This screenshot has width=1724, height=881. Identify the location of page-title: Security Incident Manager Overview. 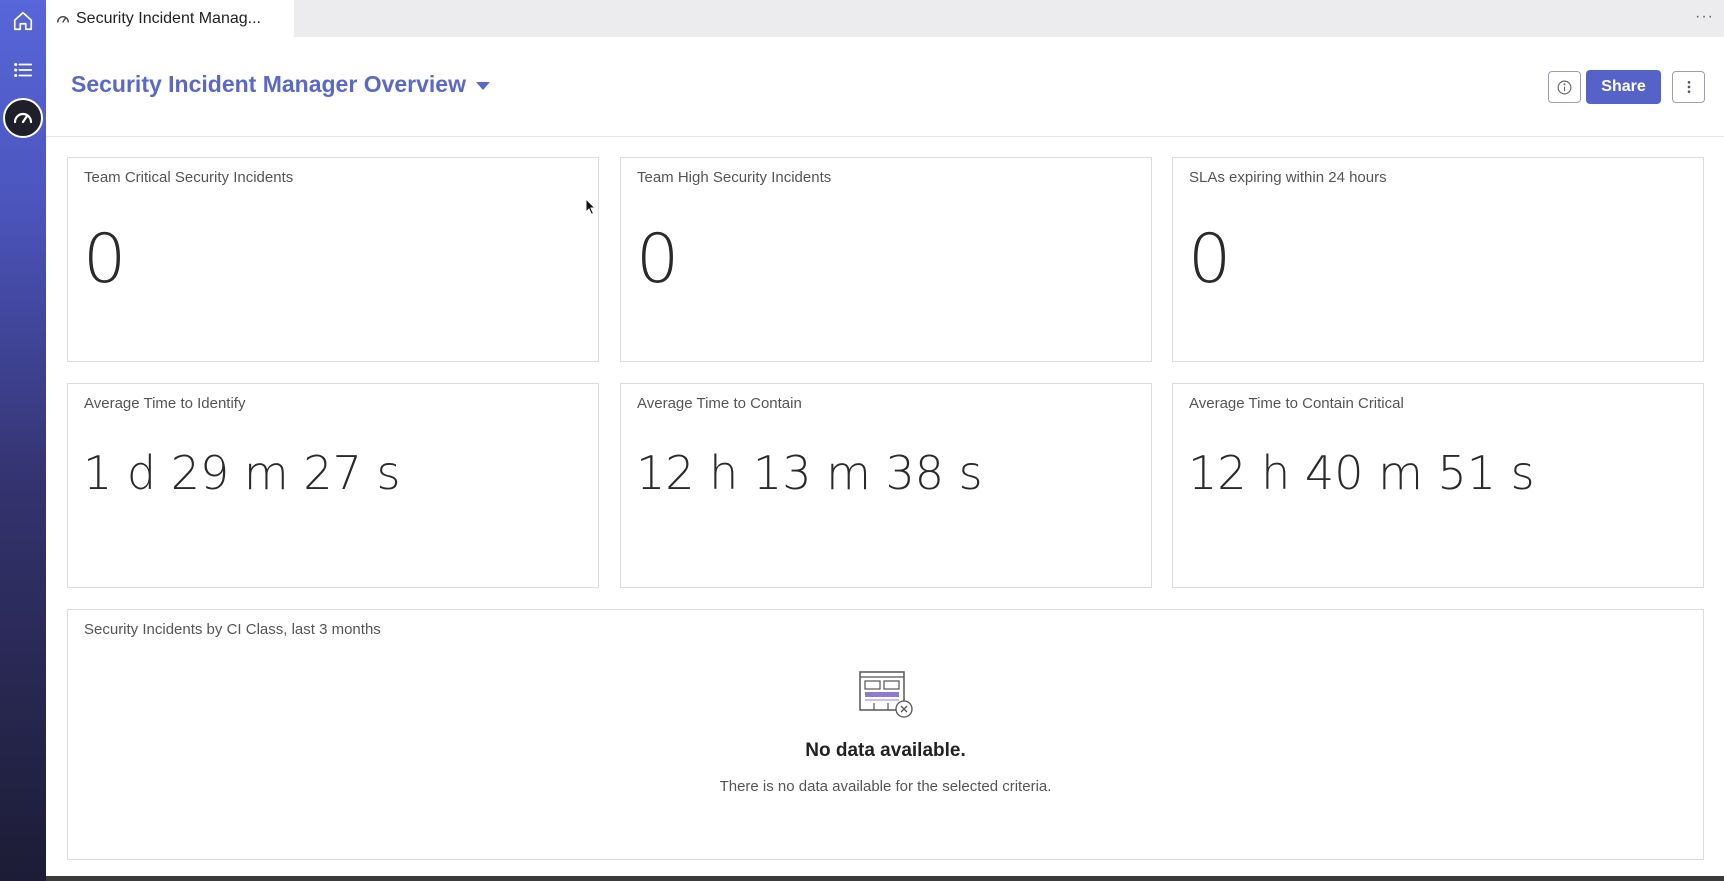
(268, 84).